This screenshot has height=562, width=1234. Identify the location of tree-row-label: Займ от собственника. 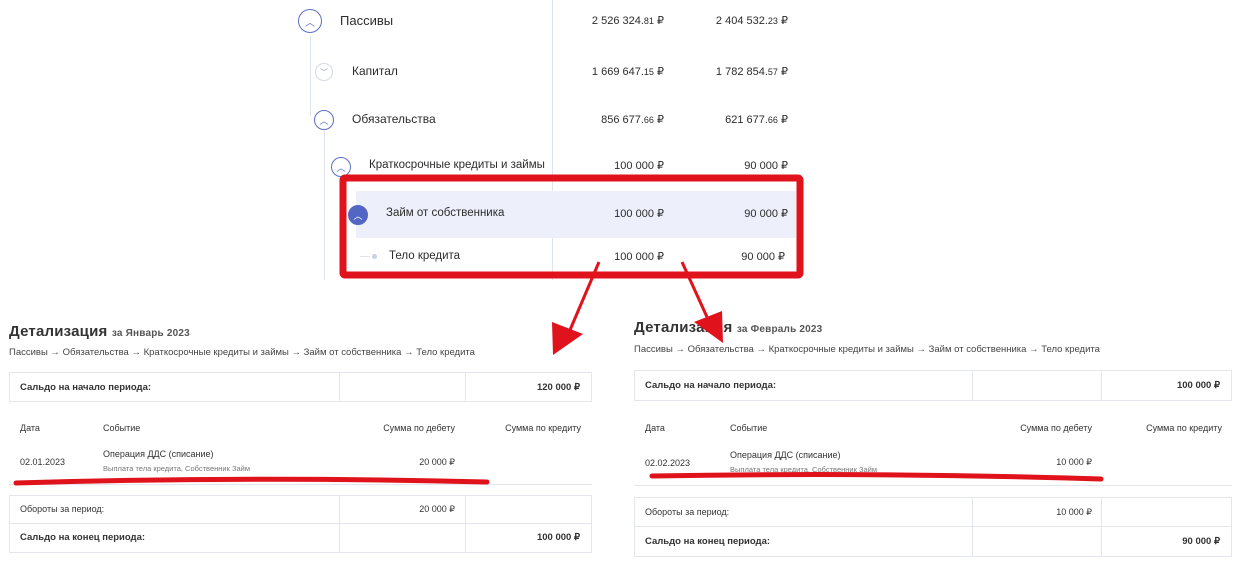
(445, 213).